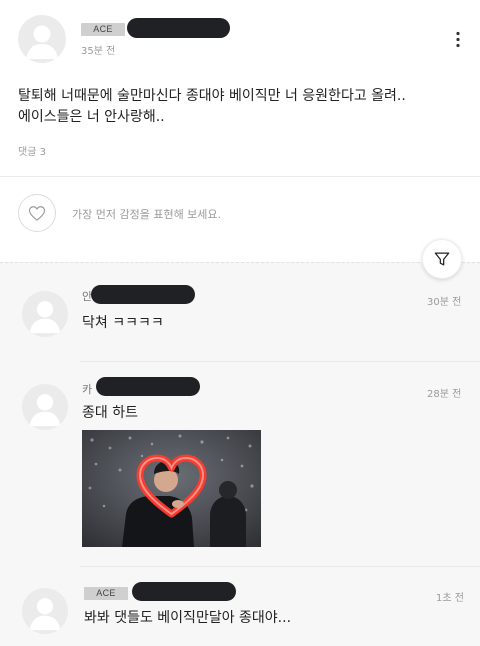 The height and width of the screenshot is (646, 480). Describe the element at coordinates (450, 598) in the screenshot. I see `comment-timestamp: 1초 전` at that location.